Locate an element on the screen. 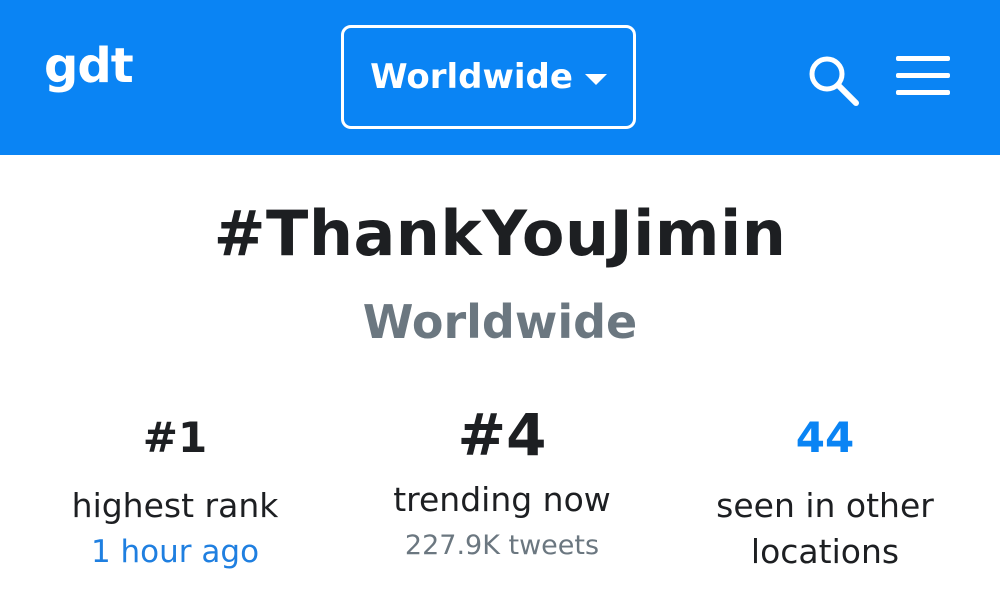 This screenshot has width=1000, height=615. site-logo: gdt is located at coordinates (89, 66).